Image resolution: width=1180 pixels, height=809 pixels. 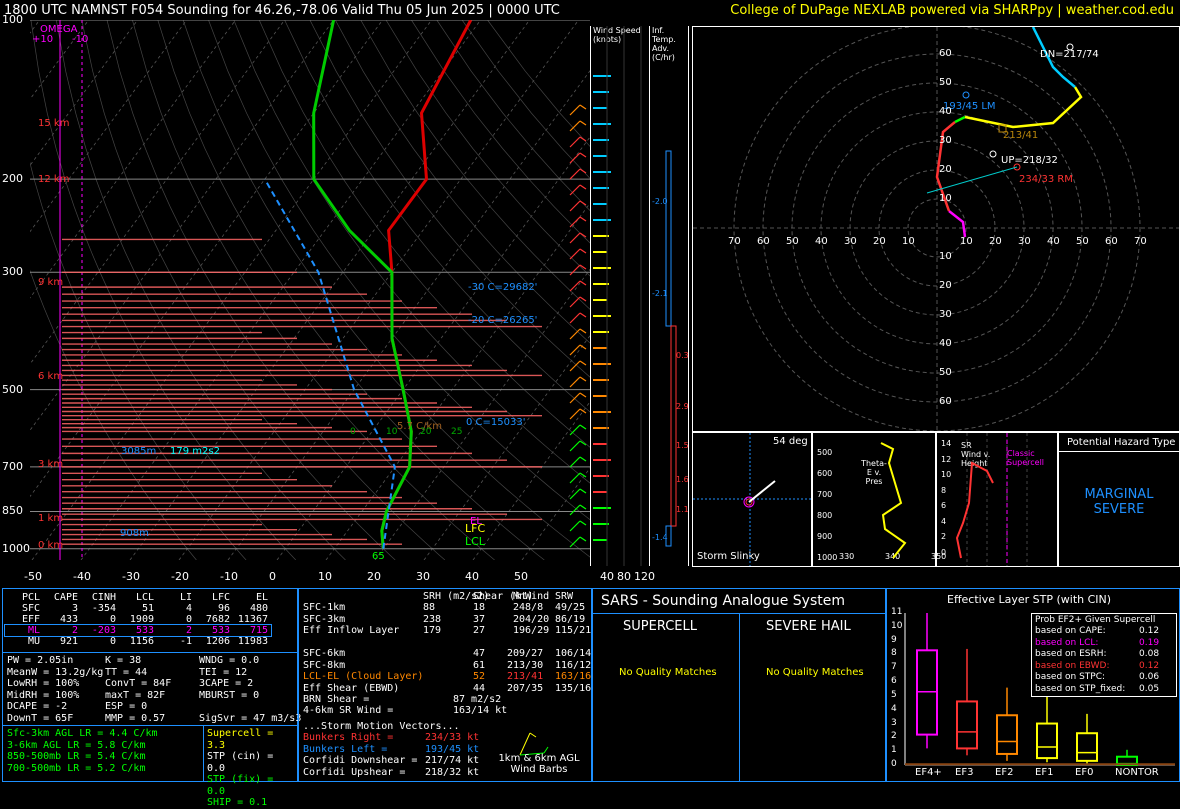 I want to click on h908-label: 908m, so click(x=134, y=533).